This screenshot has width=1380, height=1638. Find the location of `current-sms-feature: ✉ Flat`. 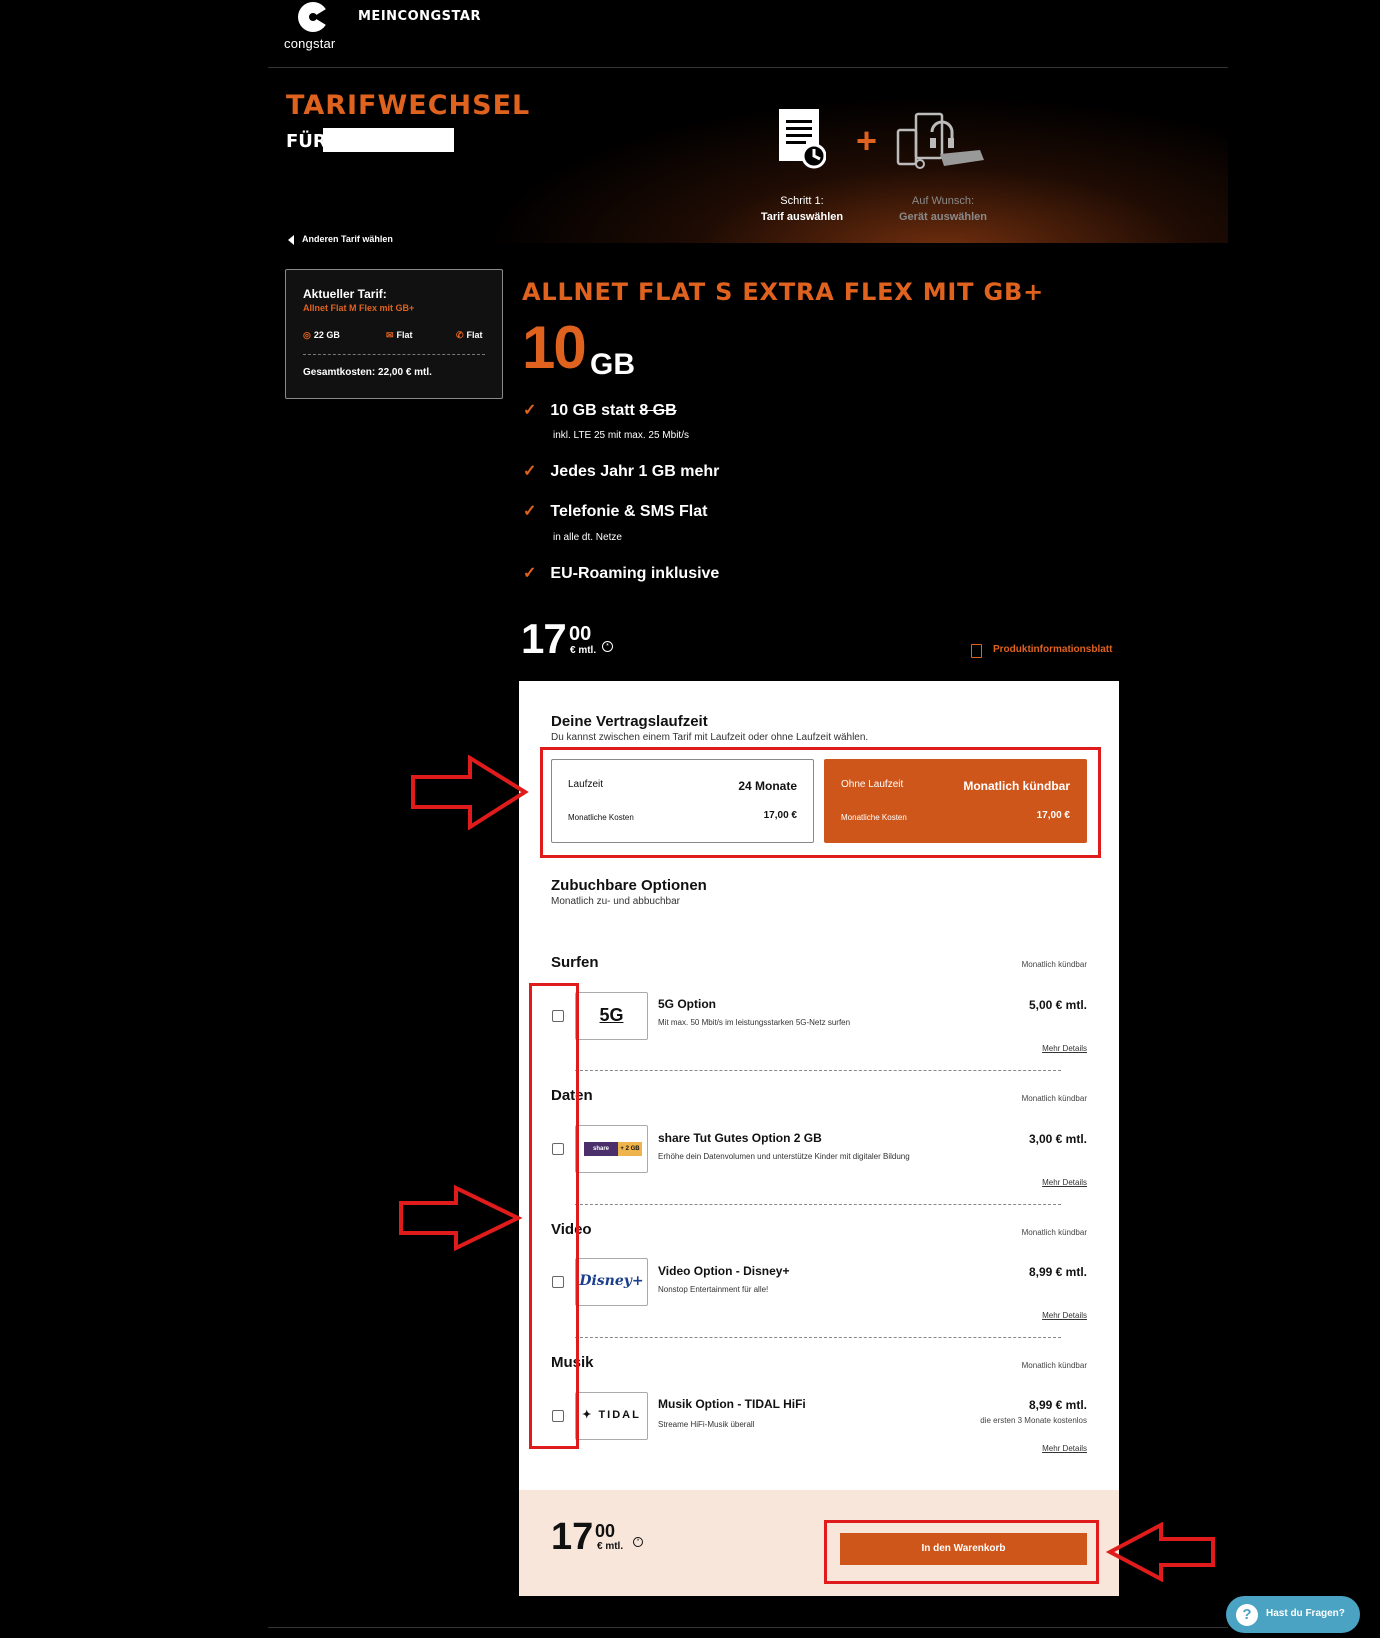

current-sms-feature: ✉ Flat is located at coordinates (399, 335).